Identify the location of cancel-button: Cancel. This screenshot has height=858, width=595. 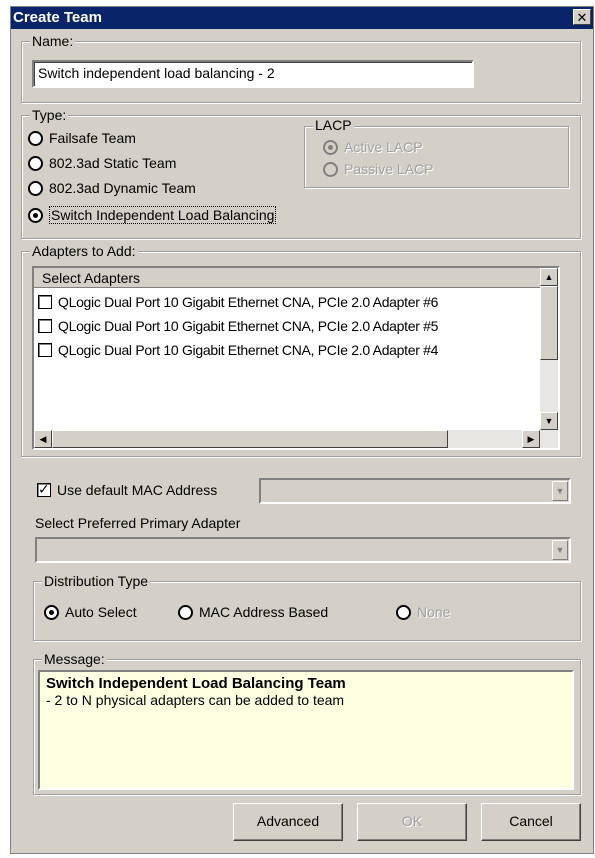
(531, 822).